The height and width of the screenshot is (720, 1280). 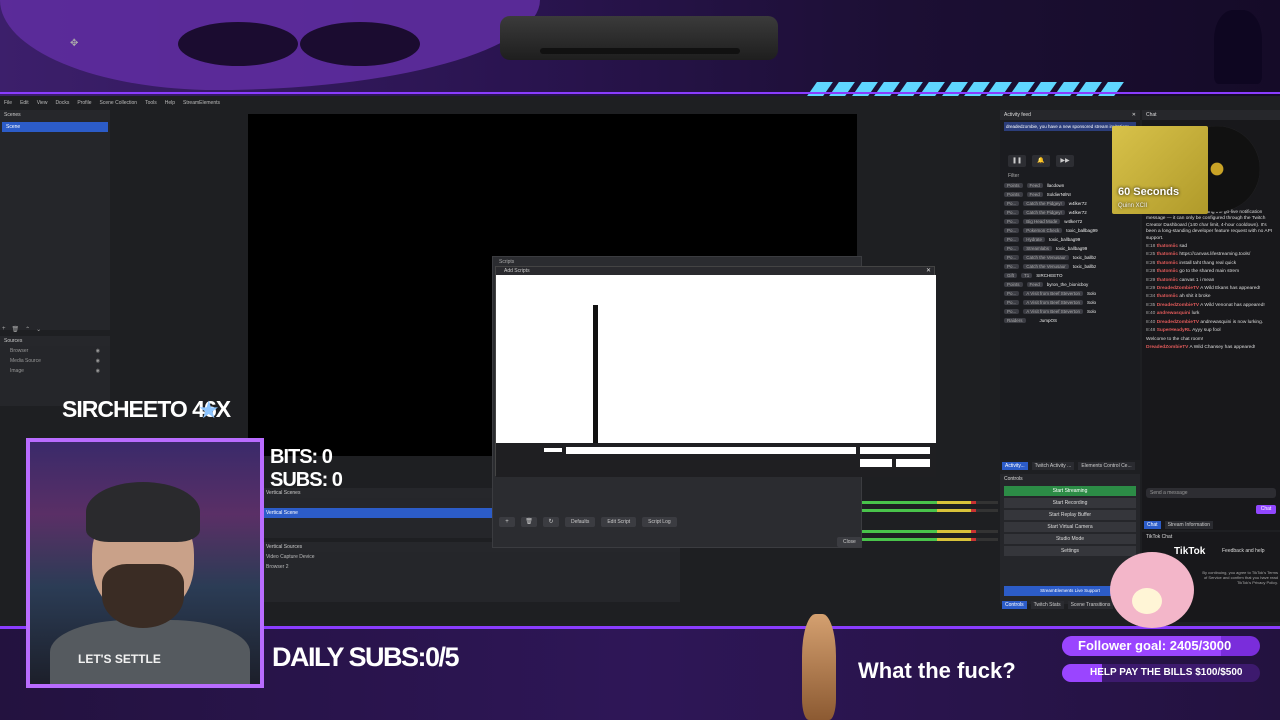 What do you see at coordinates (1147, 601) in the screenshot?
I see `clefairy-egg` at bounding box center [1147, 601].